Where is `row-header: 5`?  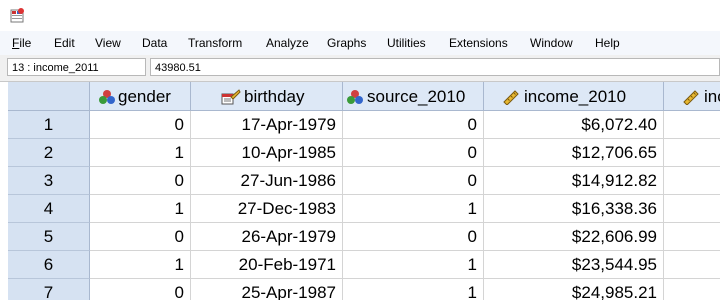
row-header: 5 is located at coordinates (49, 237).